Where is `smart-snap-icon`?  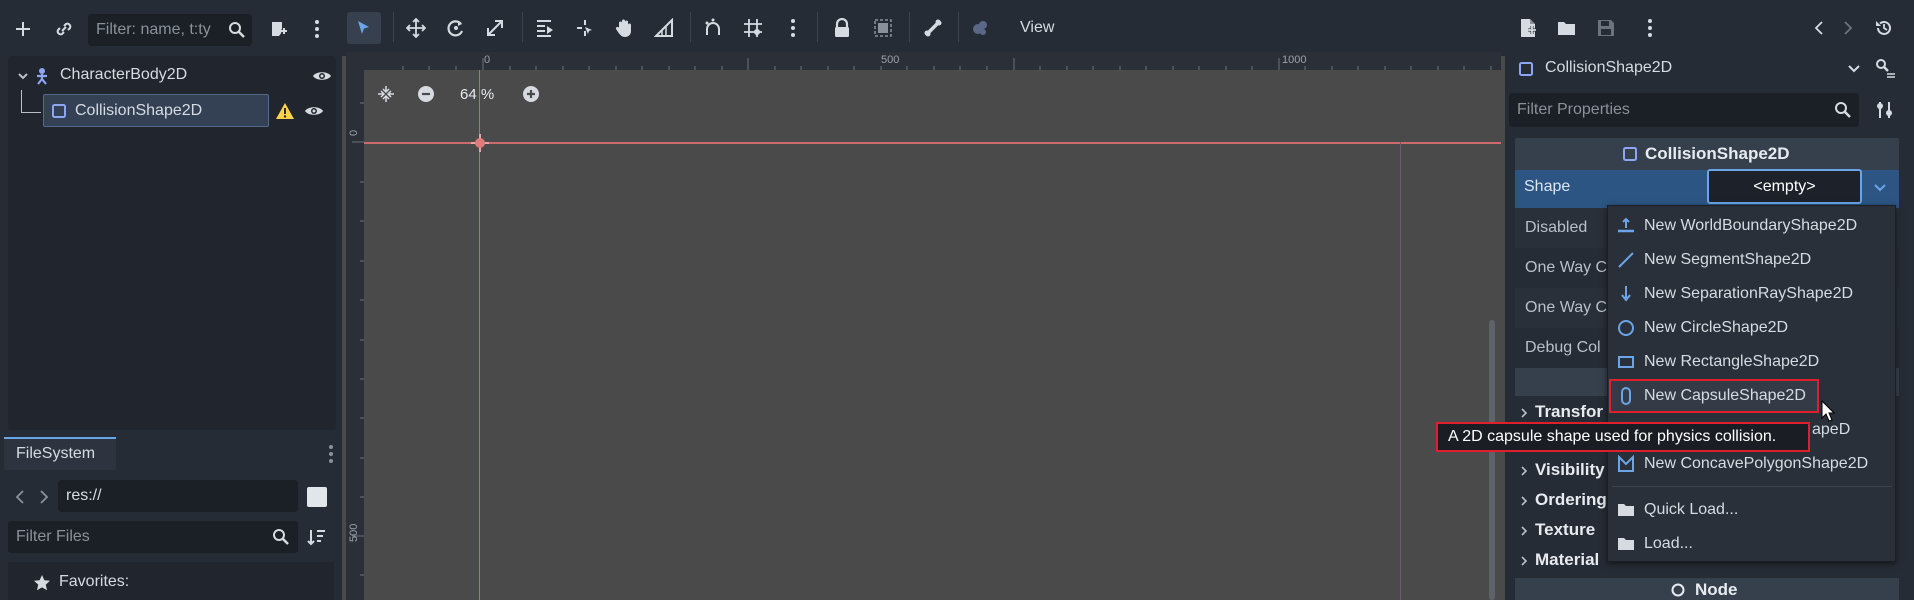 smart-snap-icon is located at coordinates (713, 28).